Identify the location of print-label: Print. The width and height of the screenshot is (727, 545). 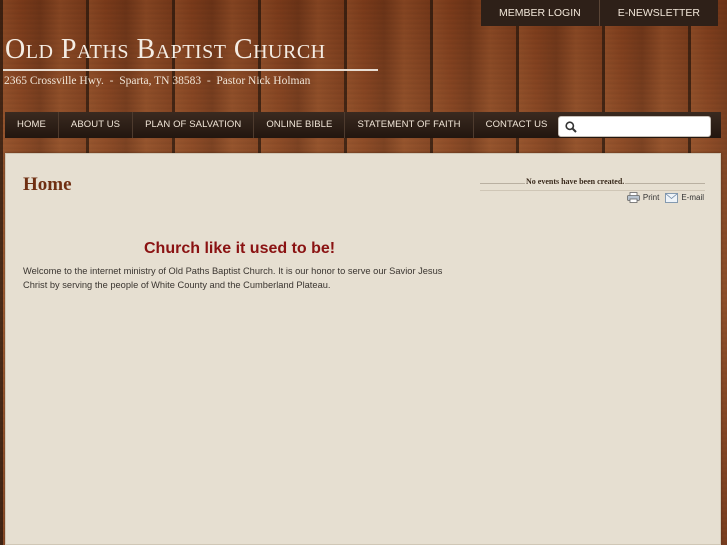
(651, 197).